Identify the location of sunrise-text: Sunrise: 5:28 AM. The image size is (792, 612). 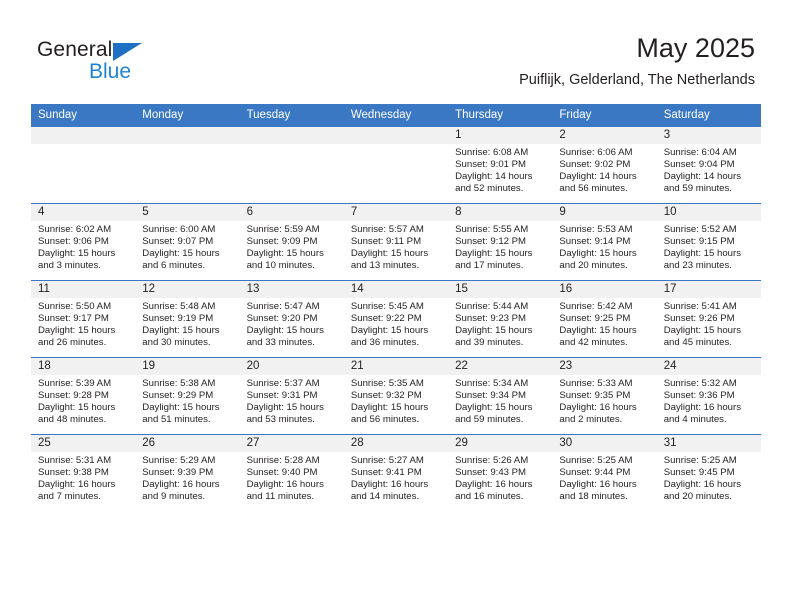
(283, 460).